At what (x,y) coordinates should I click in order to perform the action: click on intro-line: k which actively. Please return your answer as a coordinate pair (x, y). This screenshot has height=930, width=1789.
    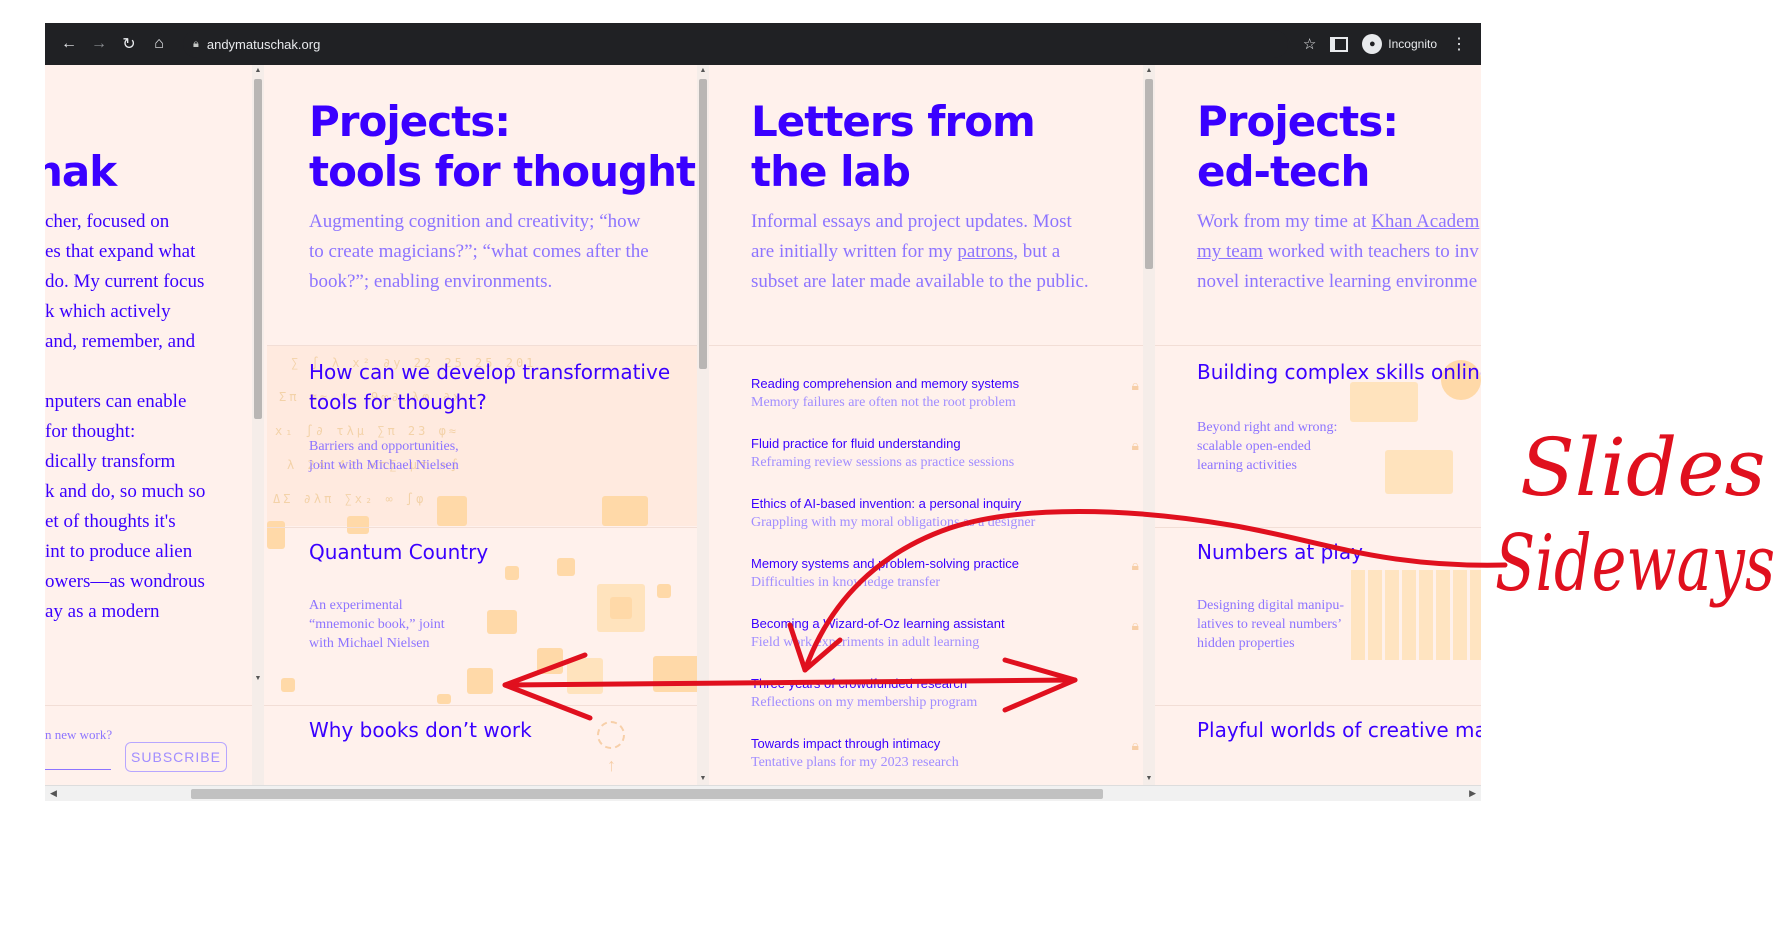
    Looking at the image, I should click on (108, 311).